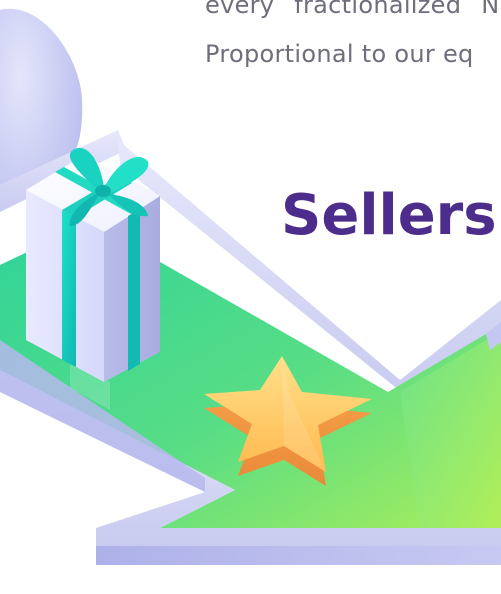  What do you see at coordinates (352, 9) in the screenshot?
I see `body-text-line-1: every fractionalized N` at bounding box center [352, 9].